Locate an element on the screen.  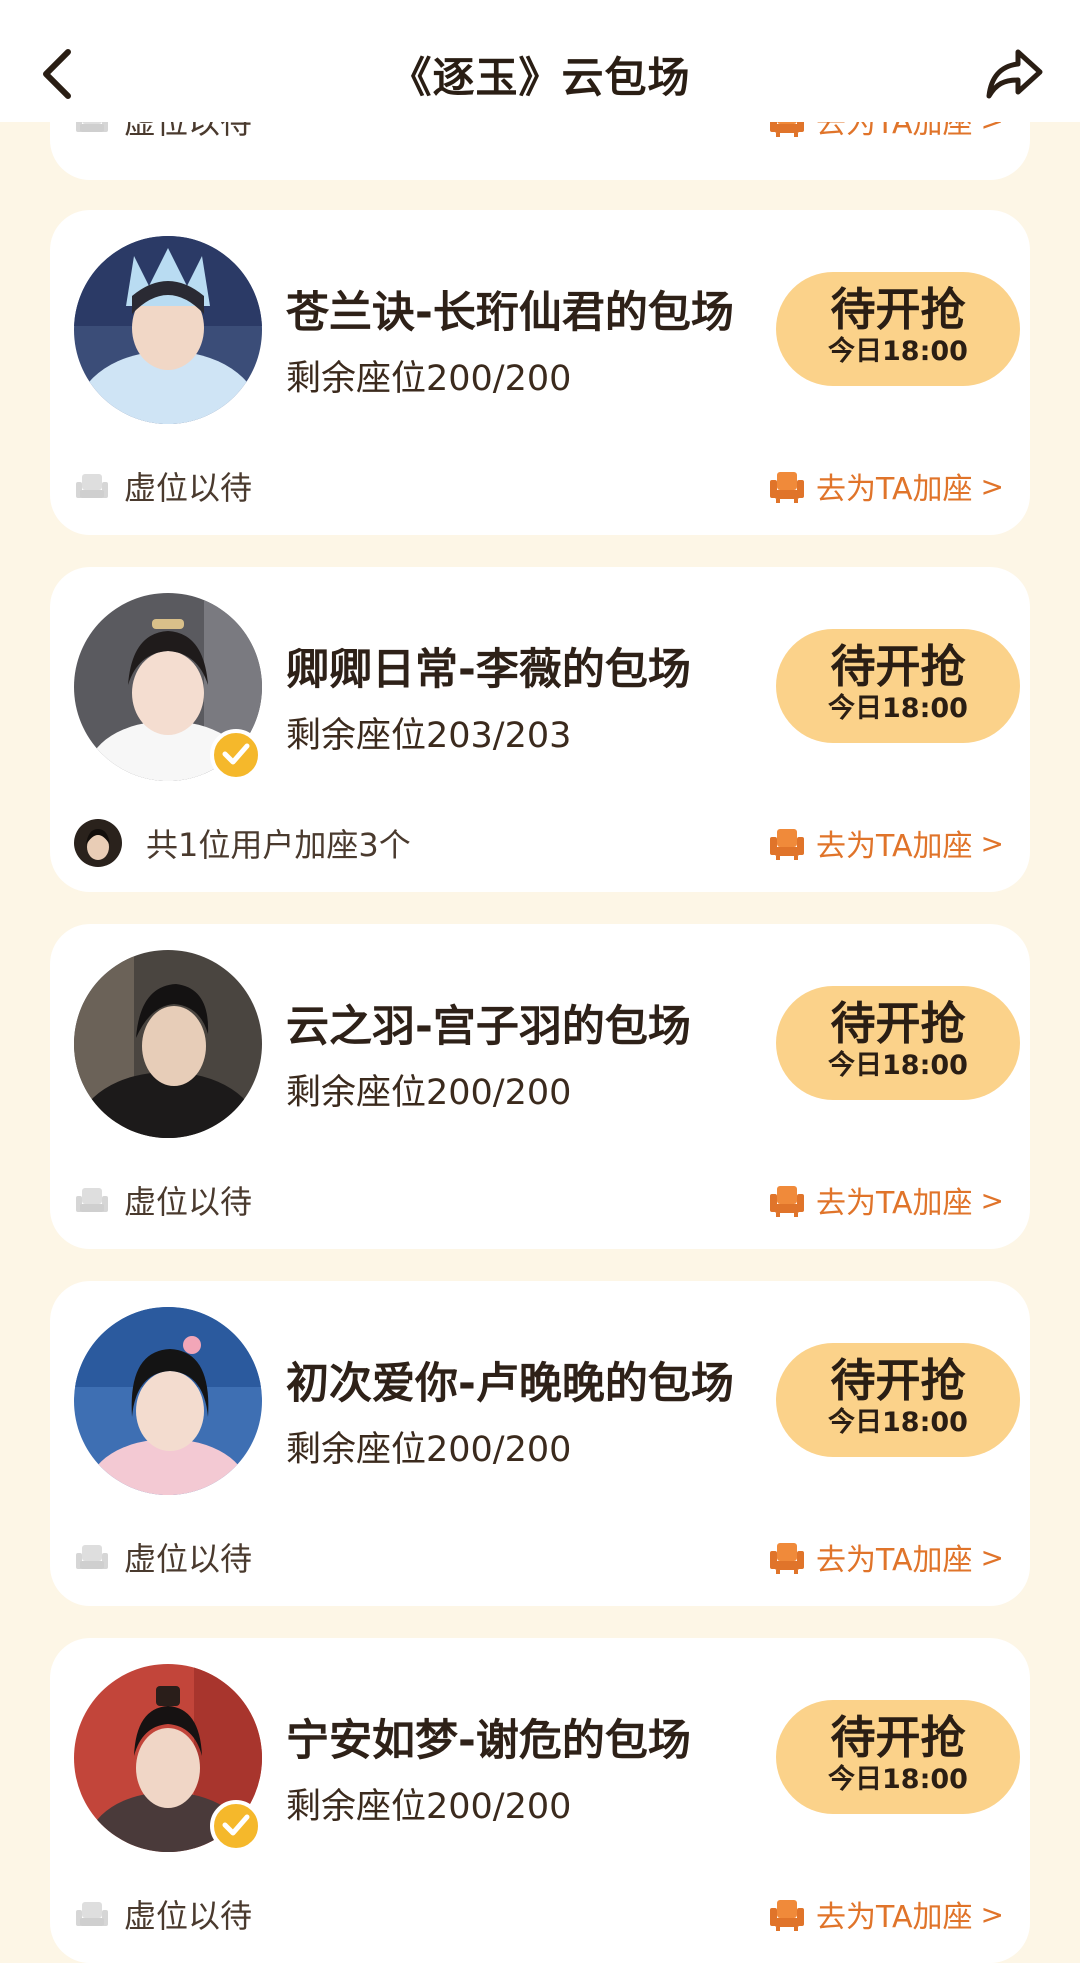
share-arrow-icon is located at coordinates (1014, 73).